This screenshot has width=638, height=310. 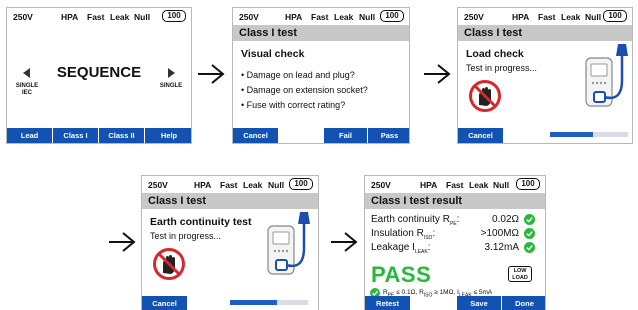 I want to click on softkey-bar: Cancel Fail Pass, so click(x=321, y=135).